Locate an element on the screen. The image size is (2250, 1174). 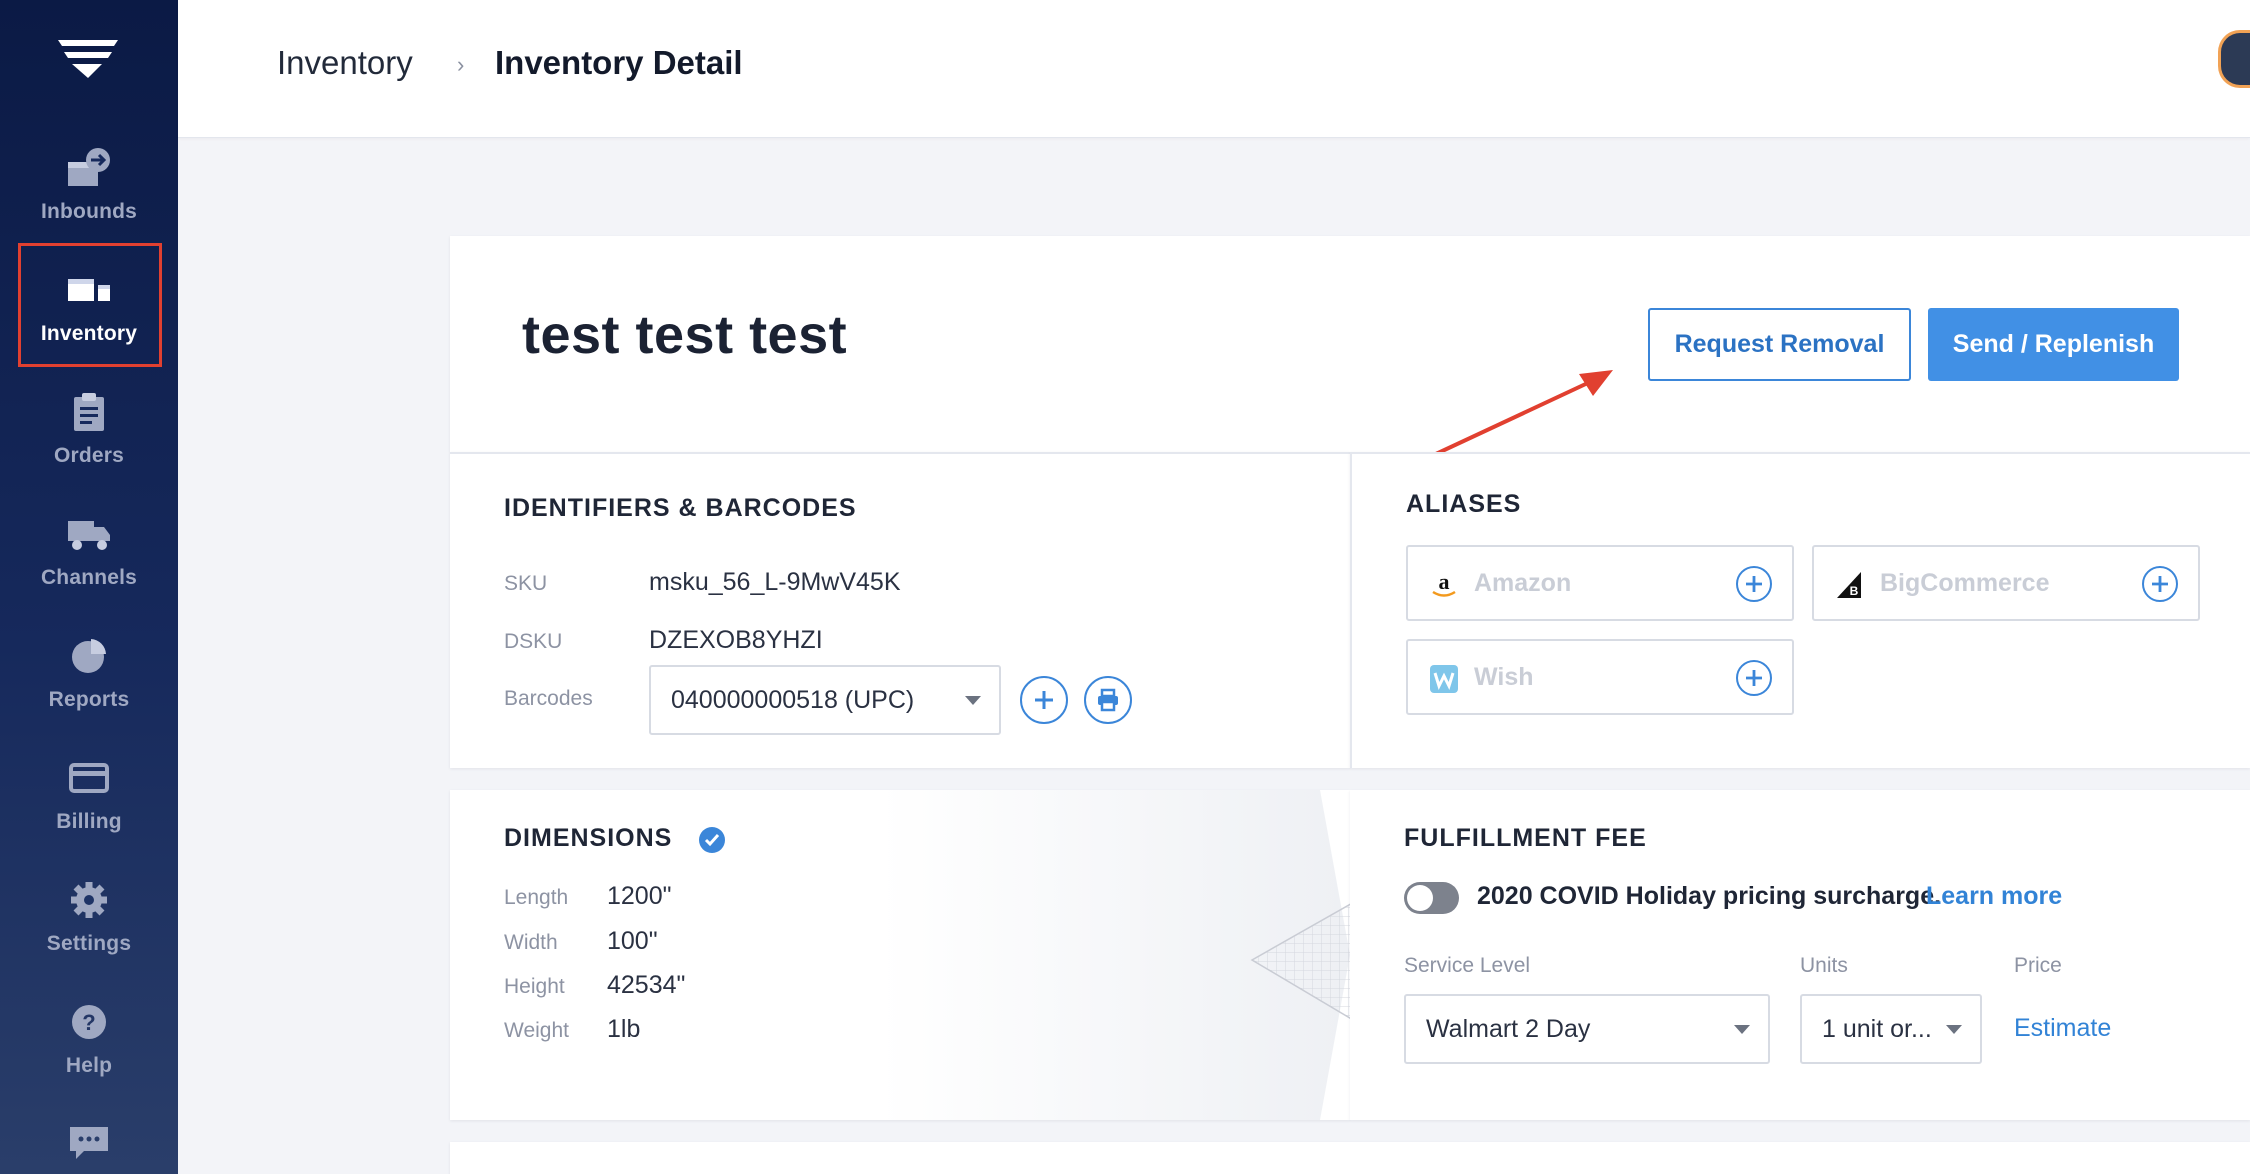
alias-amazon: a Amazon is located at coordinates (1600, 583).